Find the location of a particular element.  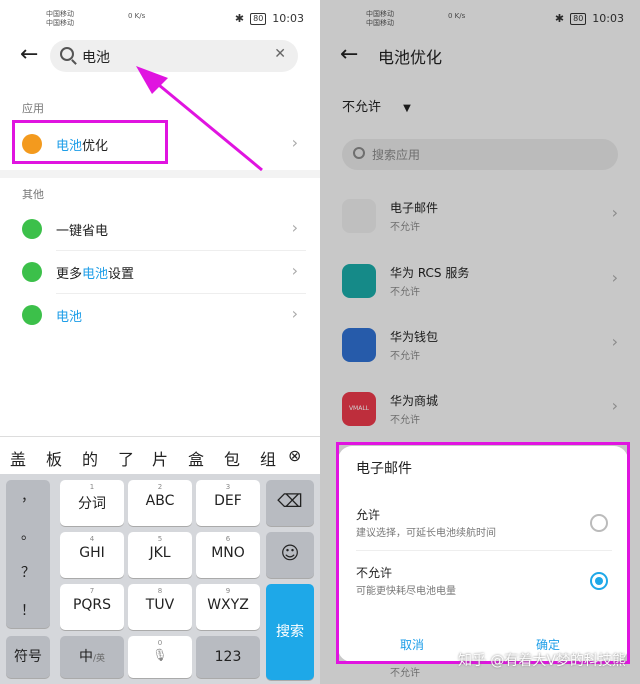

candidate-word: 组 is located at coordinates (268, 458).